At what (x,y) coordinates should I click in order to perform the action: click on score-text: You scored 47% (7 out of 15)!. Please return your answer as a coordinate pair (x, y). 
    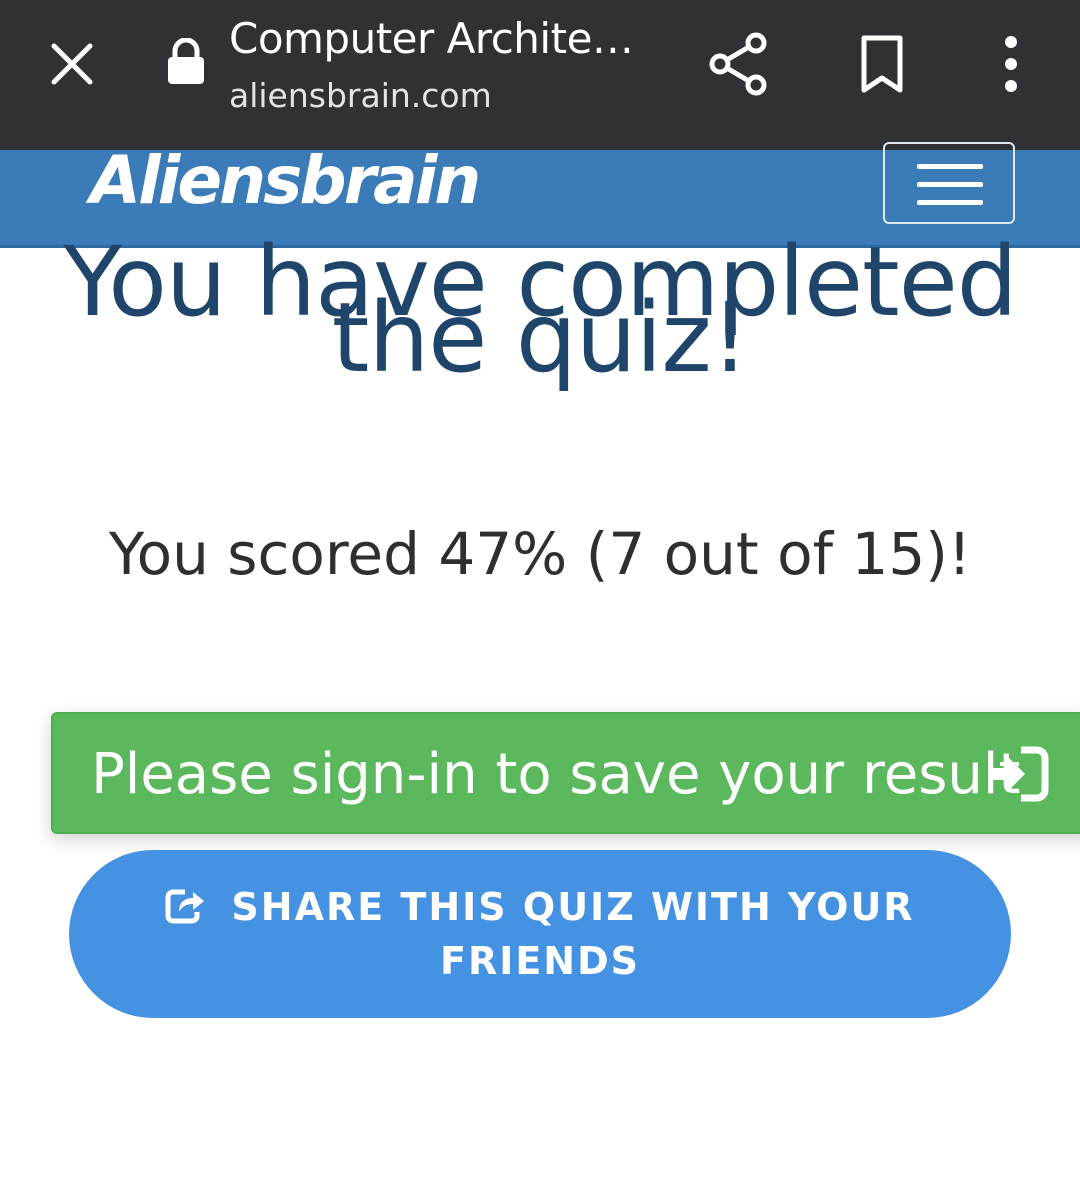
    Looking at the image, I should click on (540, 554).